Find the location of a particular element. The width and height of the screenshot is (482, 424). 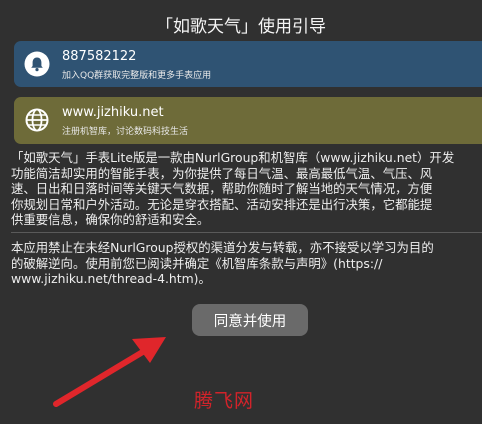

website-description: 注册机智库，讨论数码科技生活 is located at coordinates (125, 132).